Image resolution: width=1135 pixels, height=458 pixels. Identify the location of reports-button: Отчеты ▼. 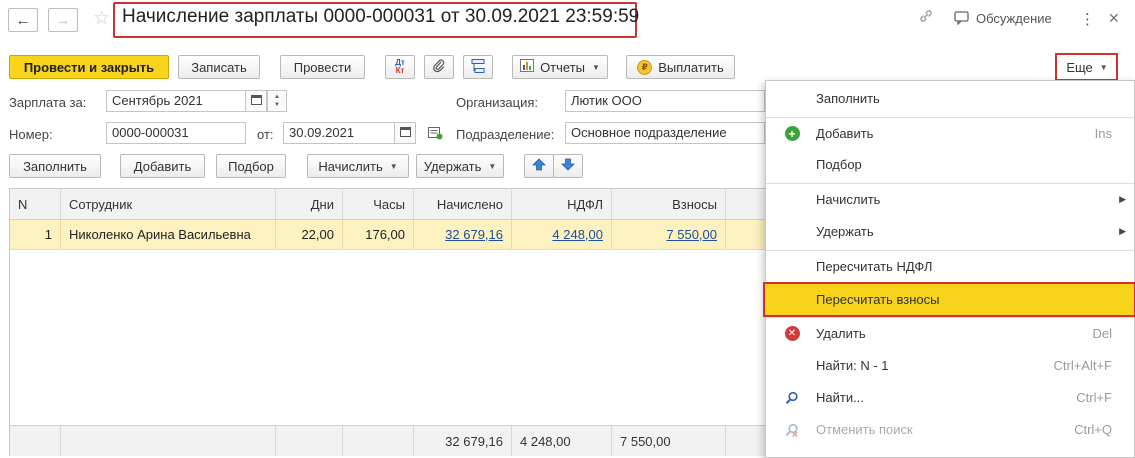
(560, 67).